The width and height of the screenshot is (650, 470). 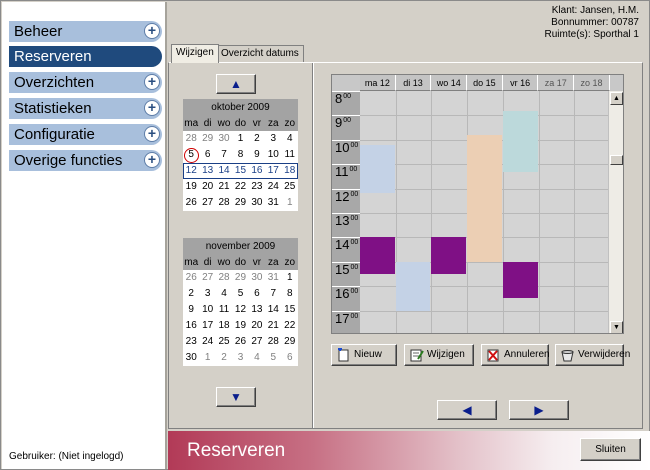 What do you see at coordinates (592, 83) in the screenshot?
I see `day-header: zo 18` at bounding box center [592, 83].